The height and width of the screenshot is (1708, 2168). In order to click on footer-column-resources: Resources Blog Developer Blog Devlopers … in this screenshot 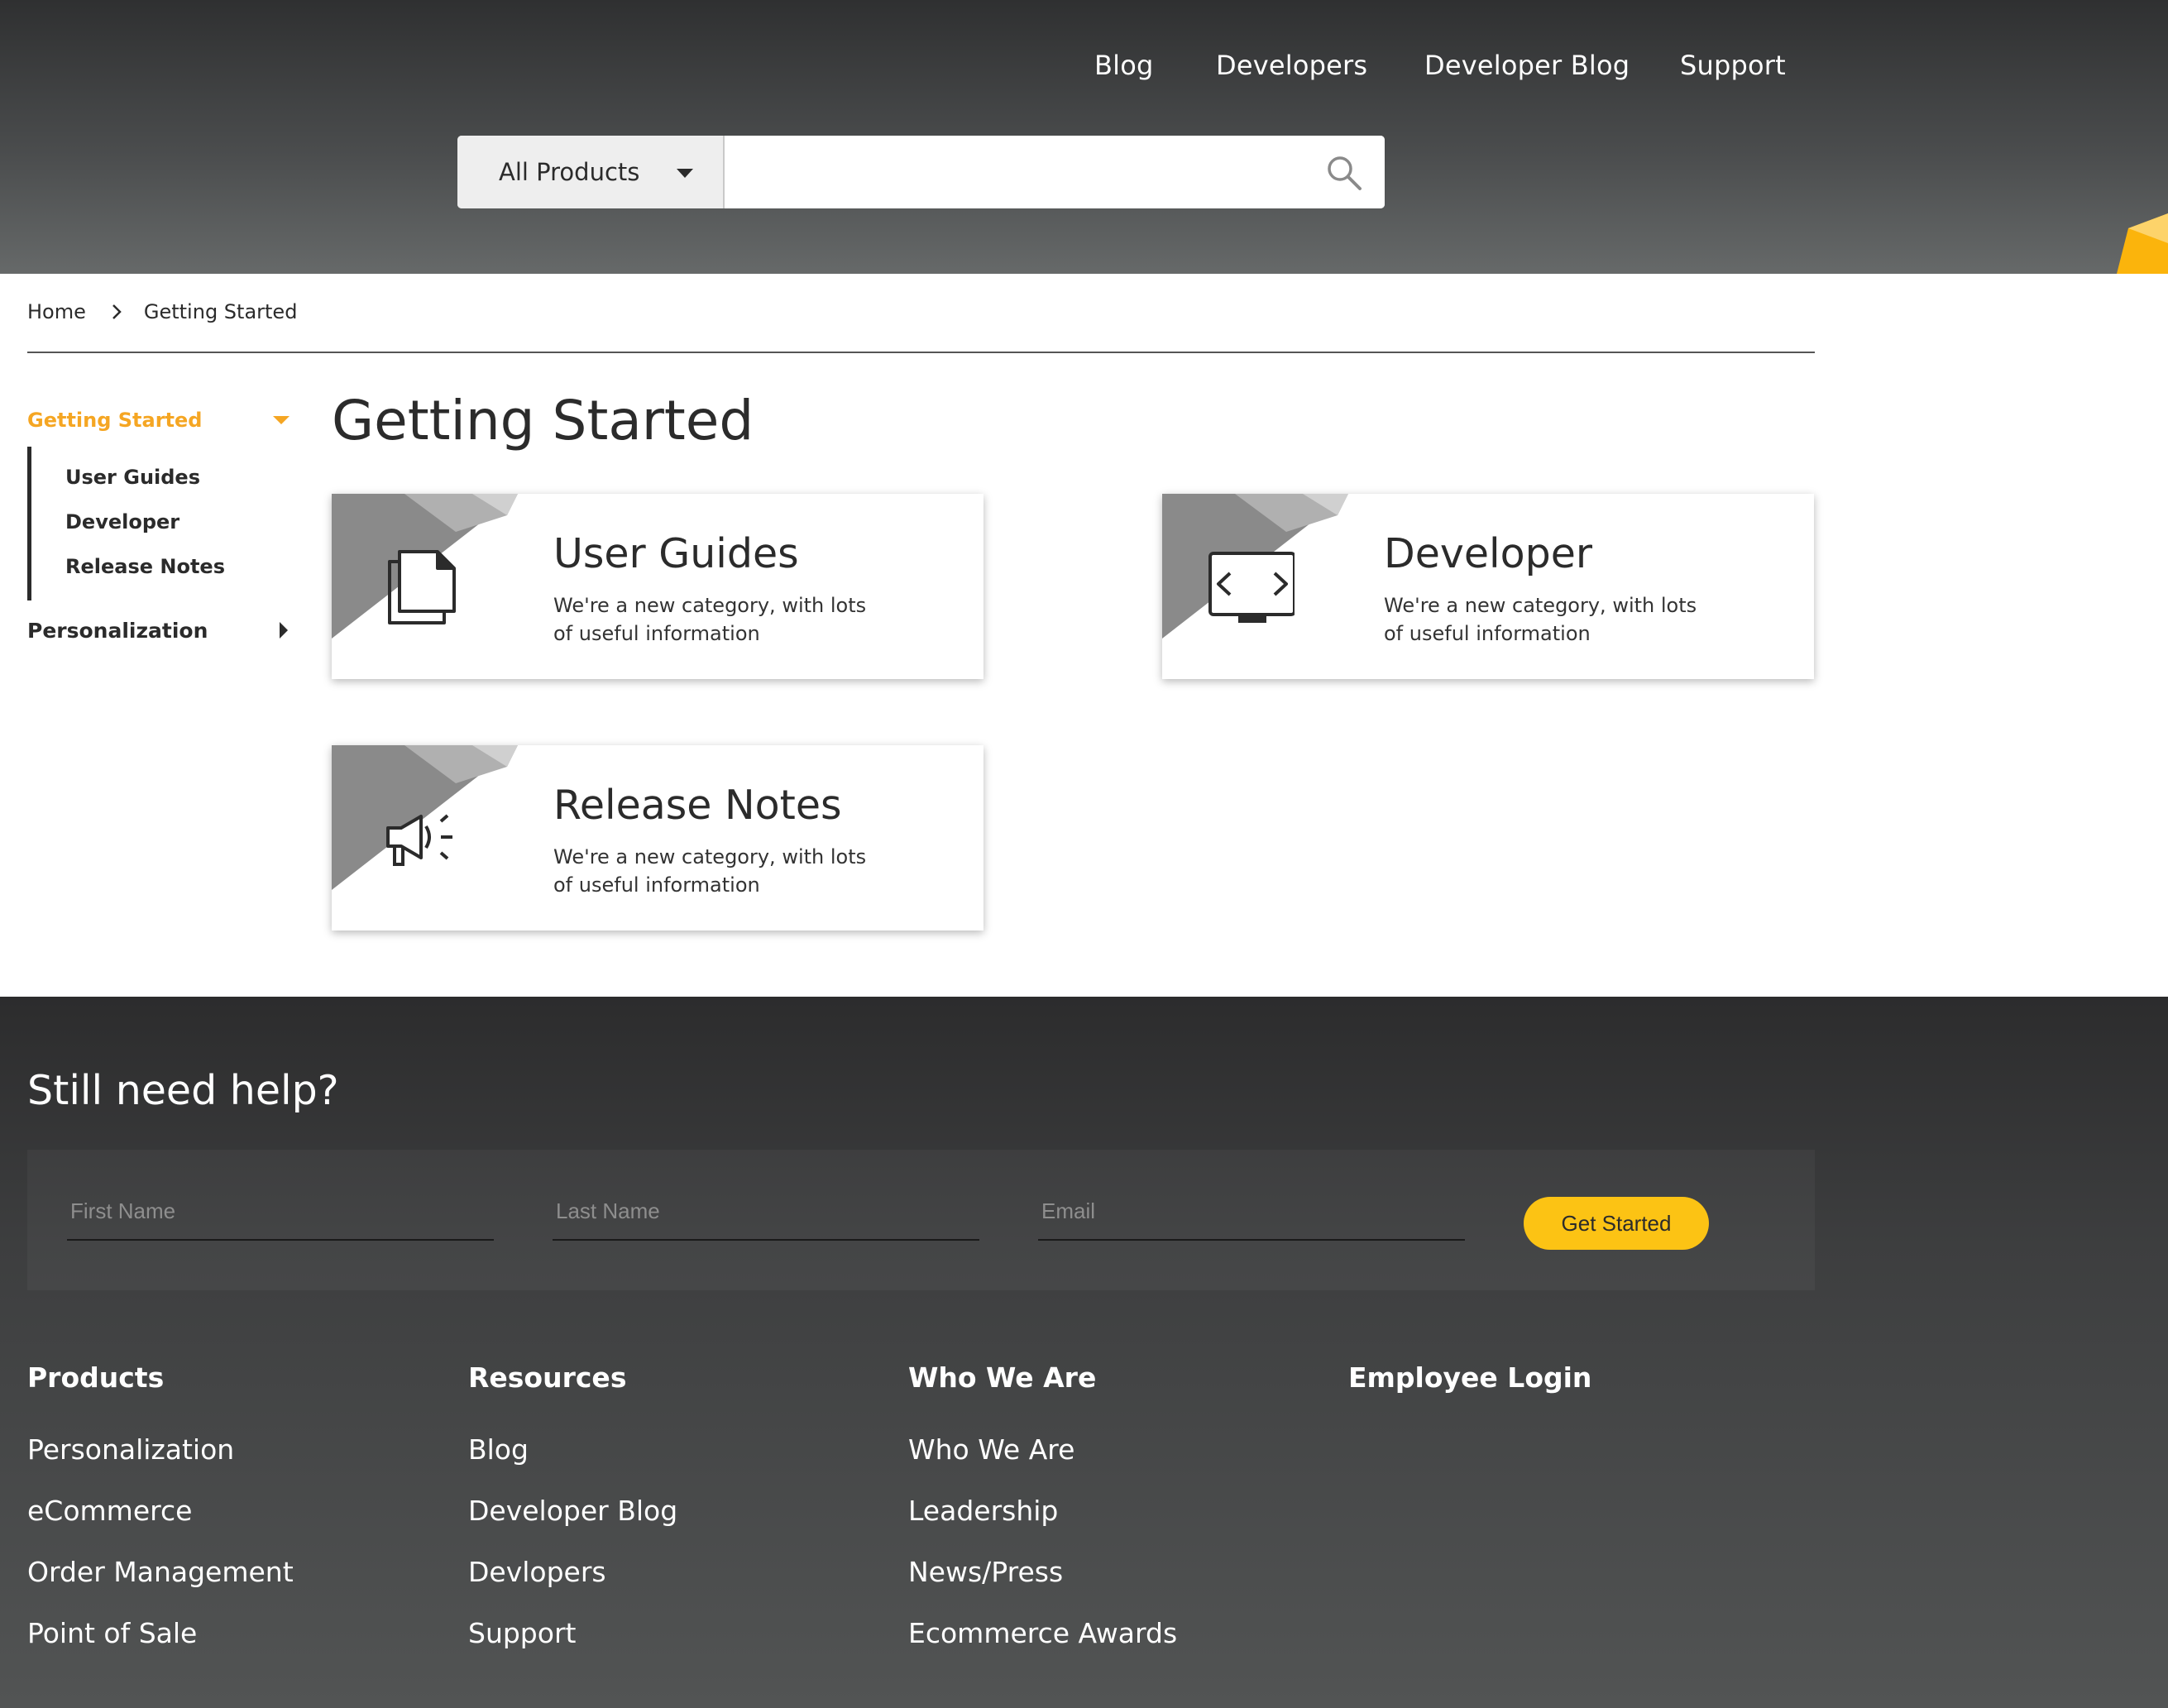, I will do `click(572, 1511)`.